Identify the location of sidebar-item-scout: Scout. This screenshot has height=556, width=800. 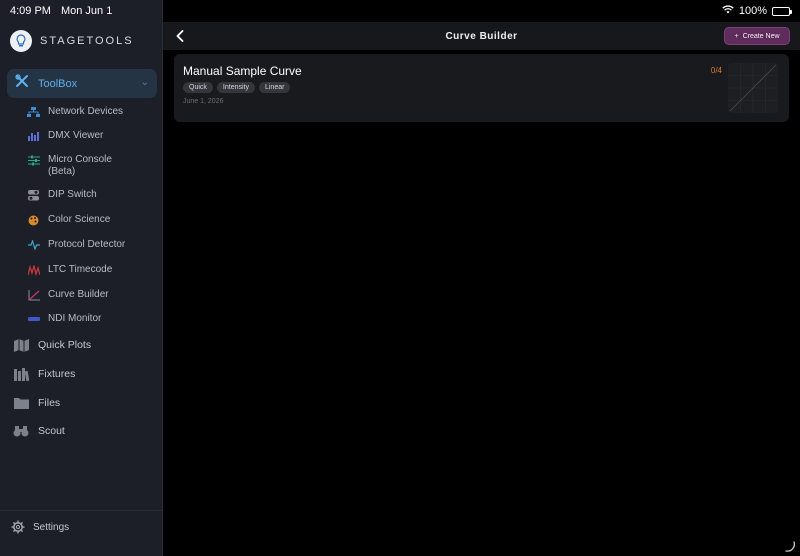
(39, 431).